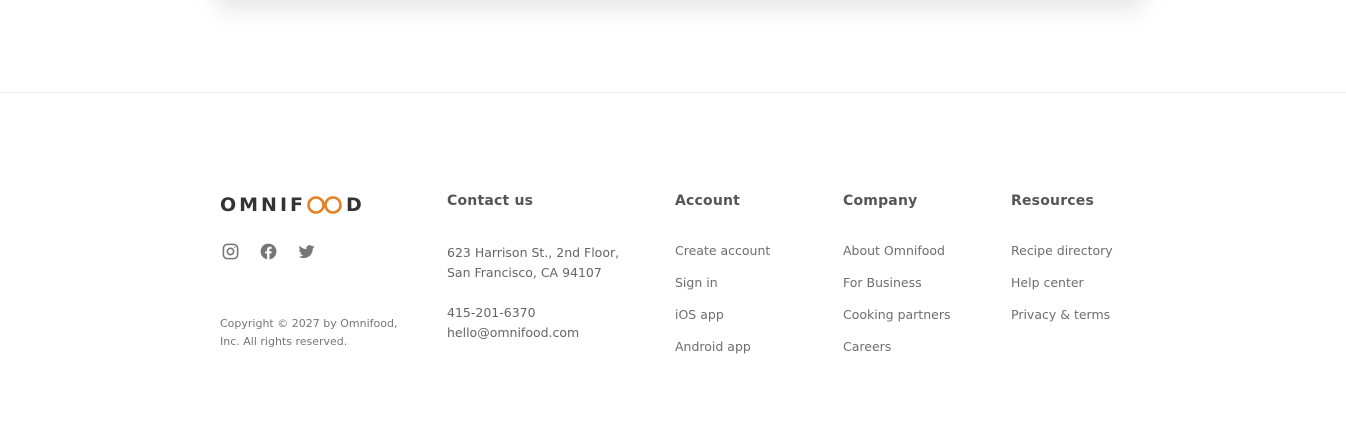 The width and height of the screenshot is (1346, 446). What do you see at coordinates (355, 205) in the screenshot?
I see `logo-text-right: D` at bounding box center [355, 205].